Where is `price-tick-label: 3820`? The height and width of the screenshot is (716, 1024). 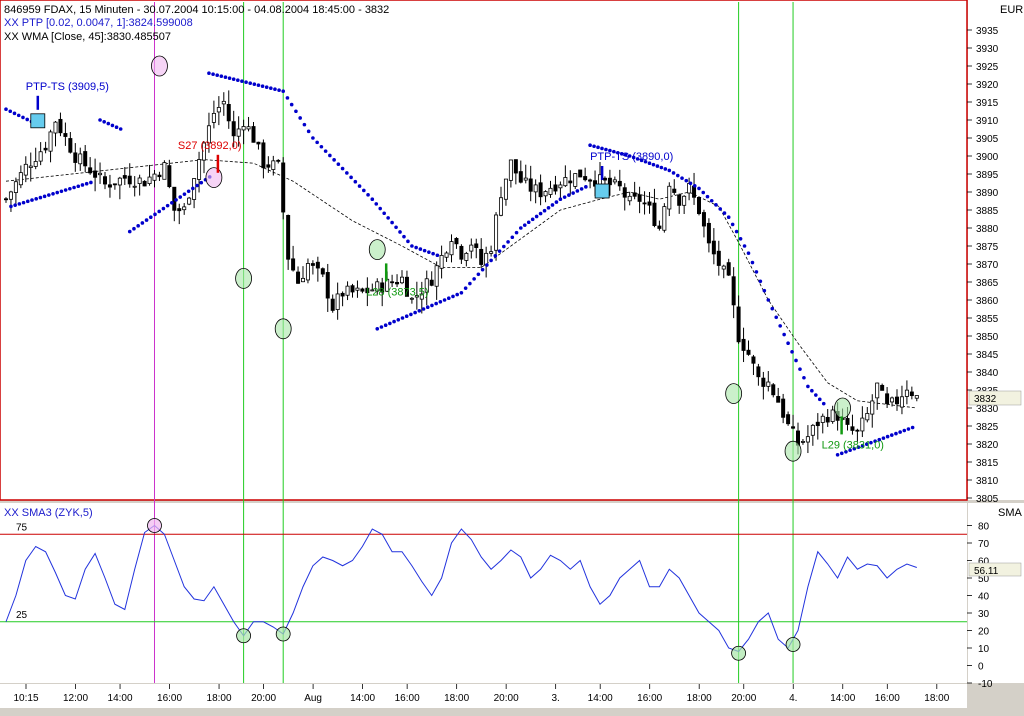
price-tick-label: 3820 is located at coordinates (987, 445).